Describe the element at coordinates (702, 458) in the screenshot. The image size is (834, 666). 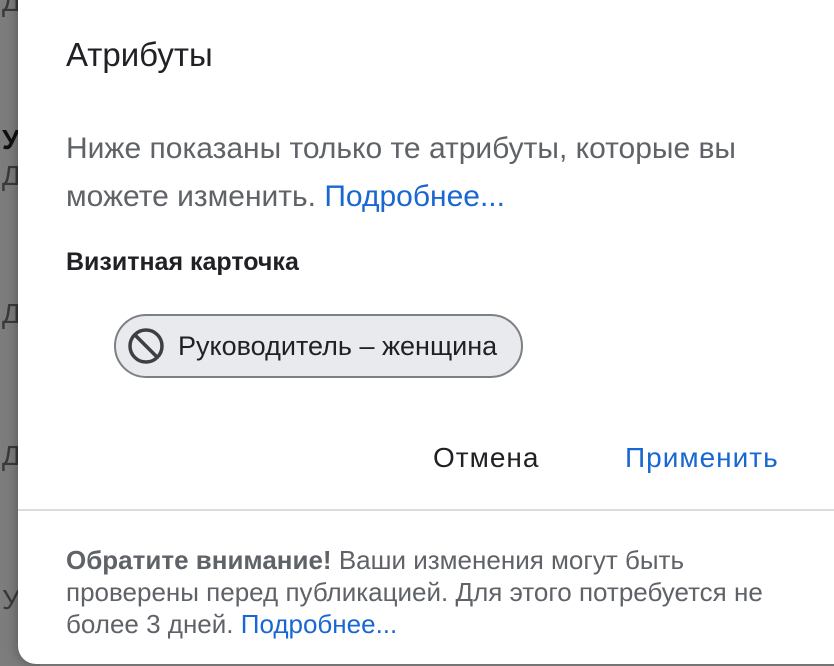
I see `apply-button: Применить` at that location.